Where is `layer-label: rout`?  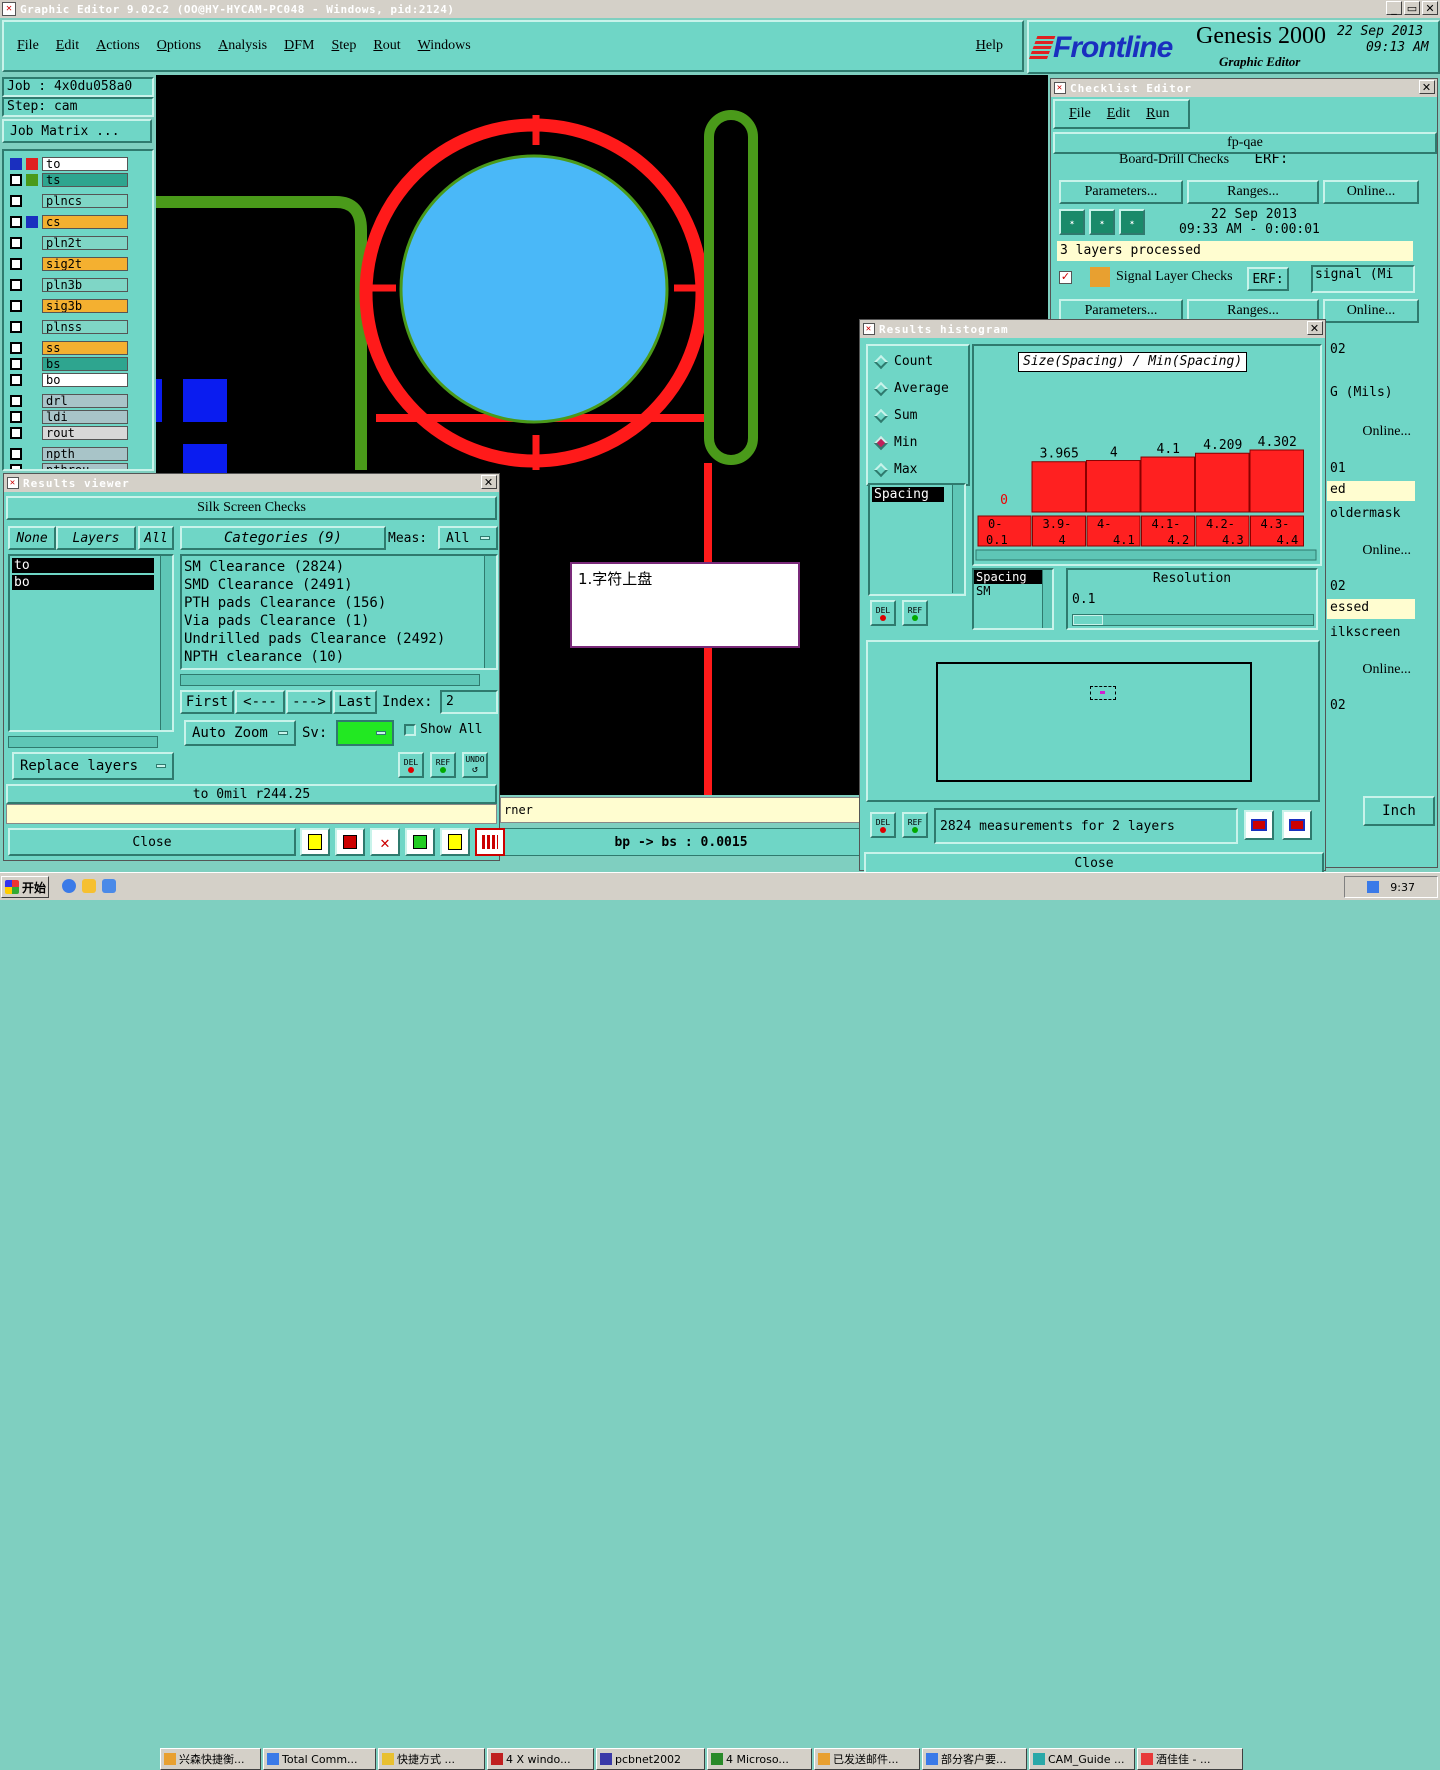
layer-label: rout is located at coordinates (85, 432).